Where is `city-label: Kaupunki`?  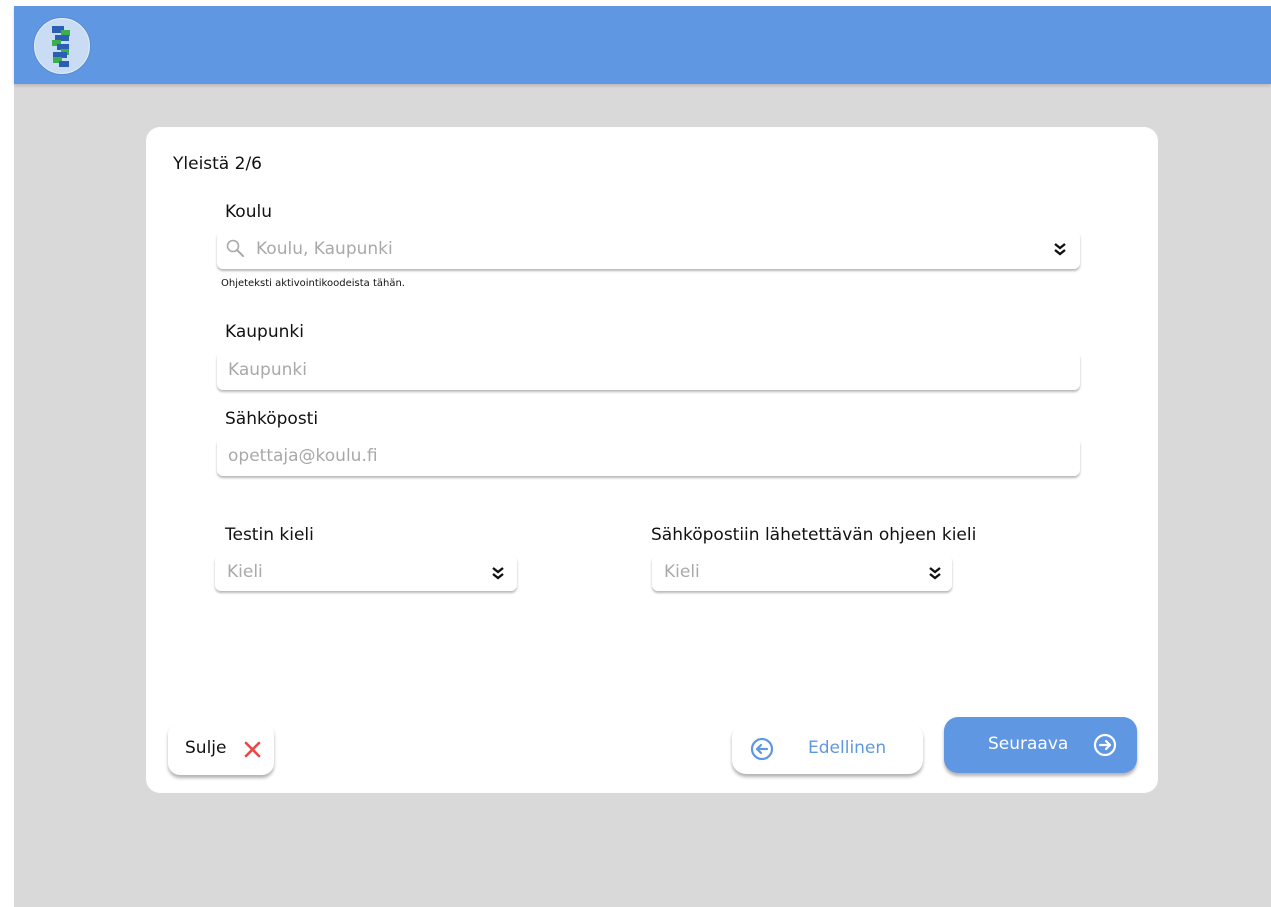
city-label: Kaupunki is located at coordinates (264, 332).